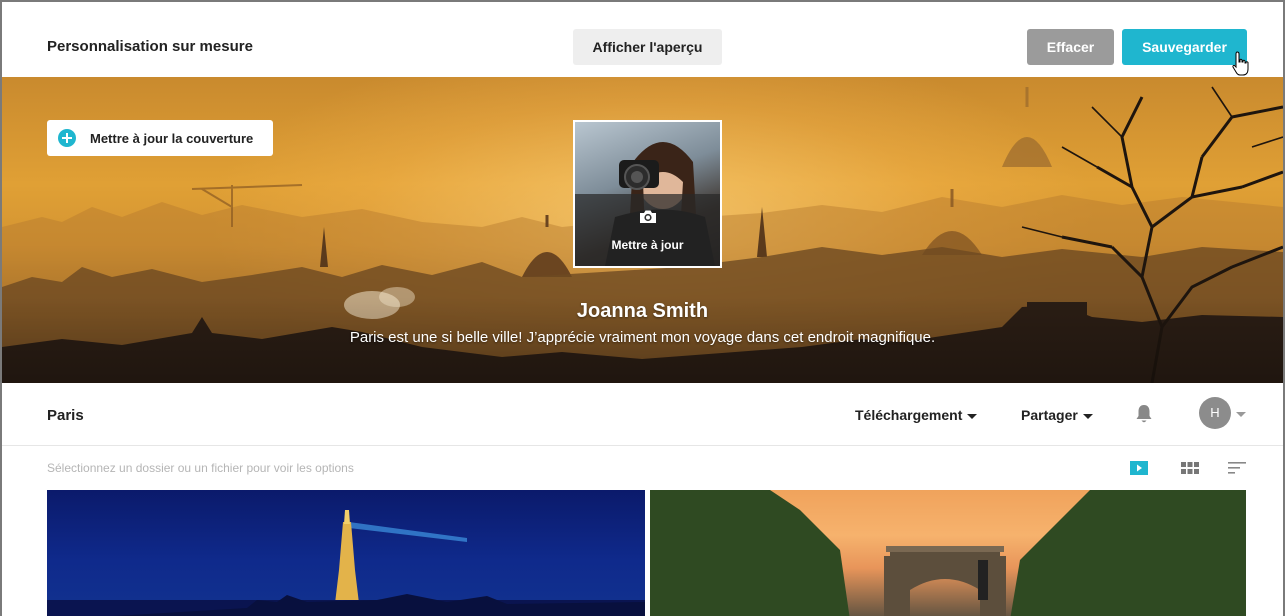  I want to click on share-label: Partager, so click(1049, 415).